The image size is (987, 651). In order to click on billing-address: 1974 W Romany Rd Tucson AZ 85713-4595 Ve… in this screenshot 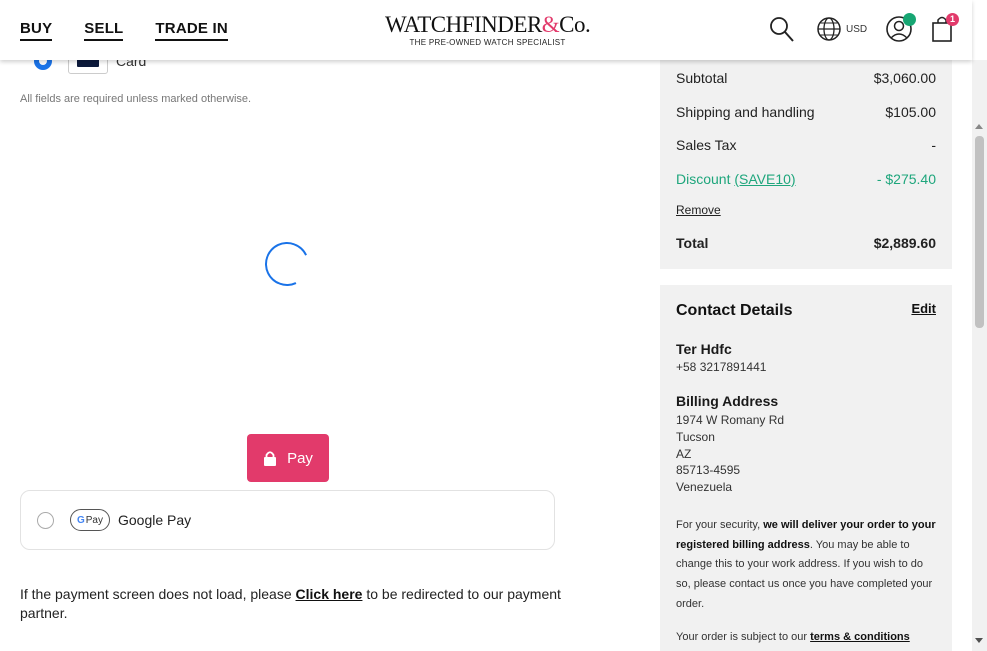, I will do `click(730, 454)`.